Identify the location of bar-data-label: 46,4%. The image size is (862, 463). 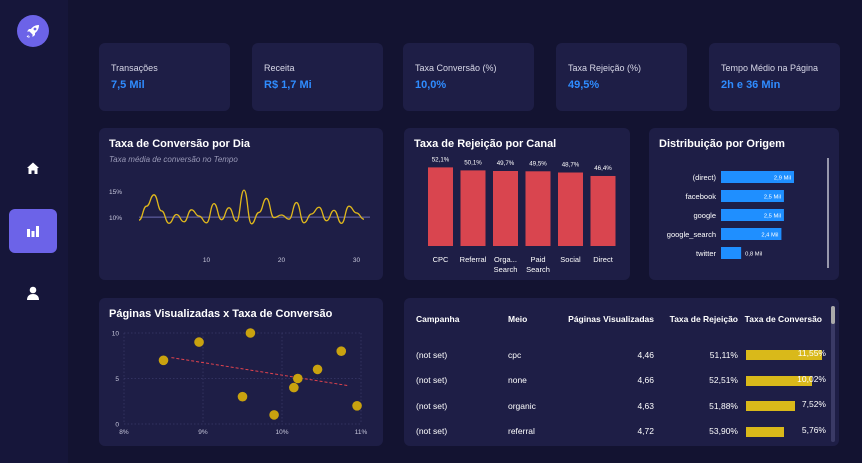
(603, 168).